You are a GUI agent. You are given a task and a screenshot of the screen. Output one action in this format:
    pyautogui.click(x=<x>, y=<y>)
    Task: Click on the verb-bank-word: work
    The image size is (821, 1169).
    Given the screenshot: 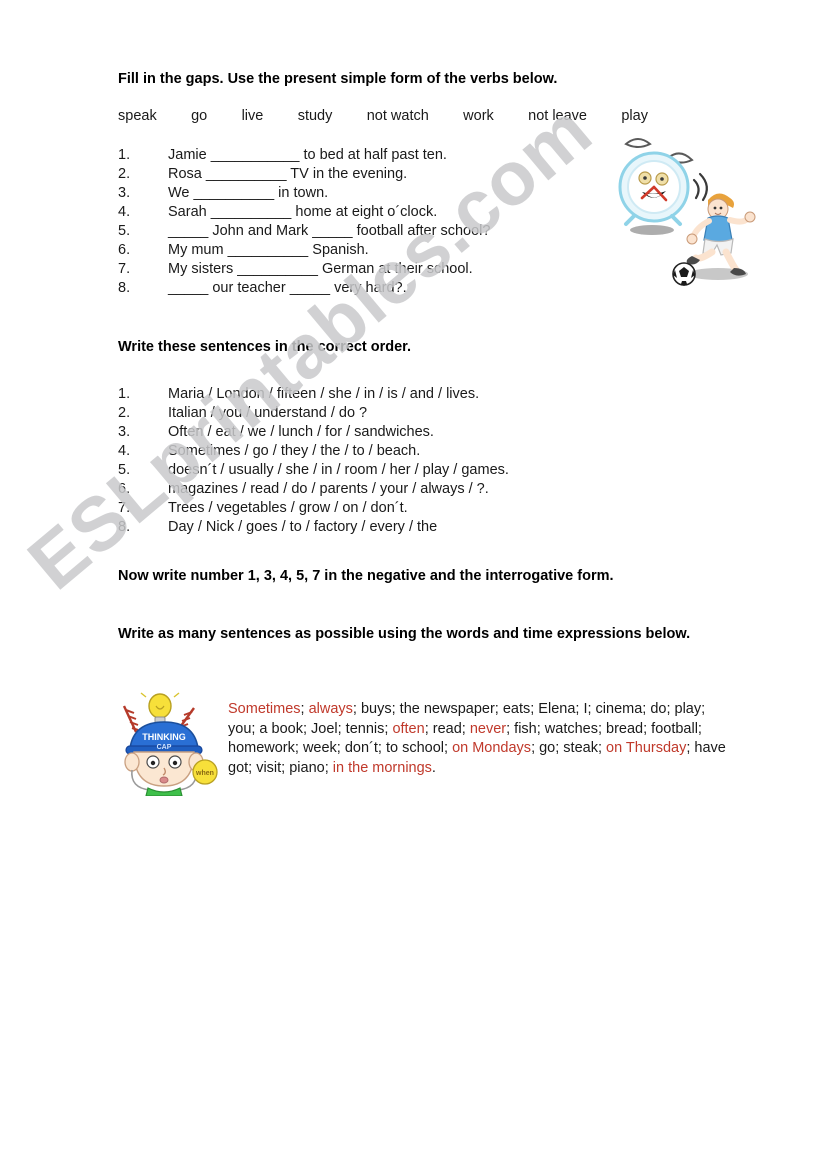 What is the action you would take?
    pyautogui.click(x=478, y=116)
    